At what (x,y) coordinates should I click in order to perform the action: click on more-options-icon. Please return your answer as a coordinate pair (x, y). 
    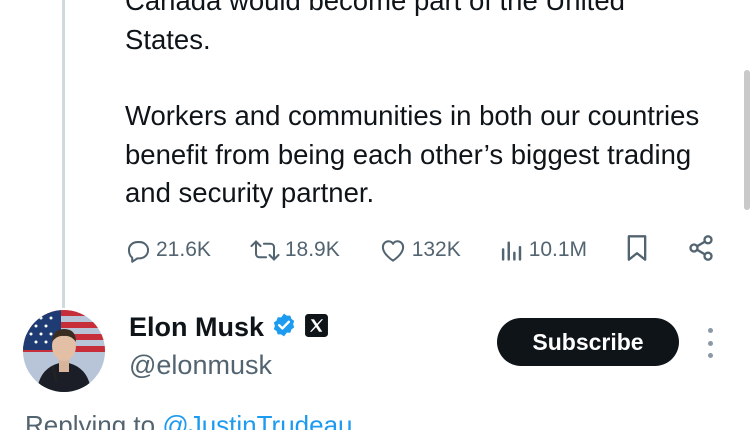
    Looking at the image, I should click on (710, 343).